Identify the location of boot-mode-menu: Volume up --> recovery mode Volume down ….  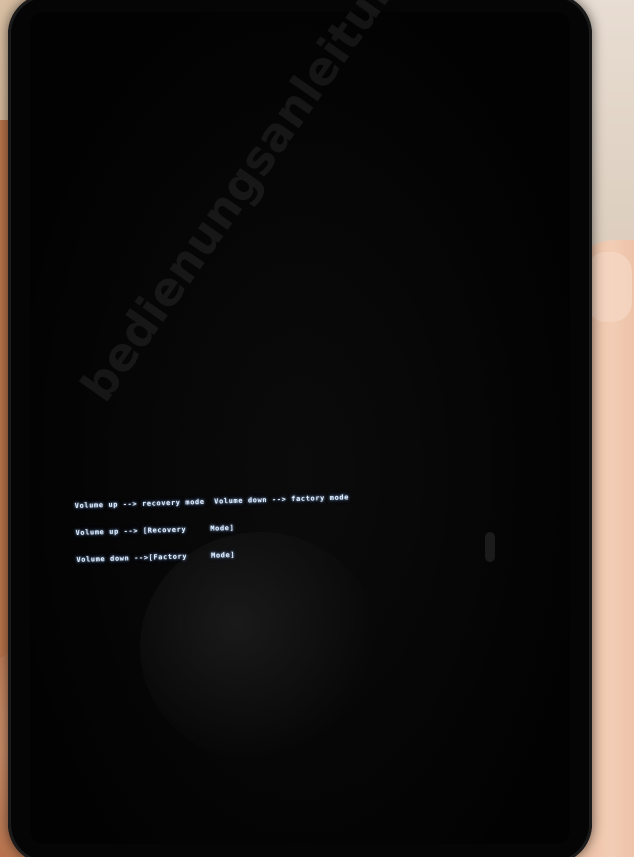
(265, 527).